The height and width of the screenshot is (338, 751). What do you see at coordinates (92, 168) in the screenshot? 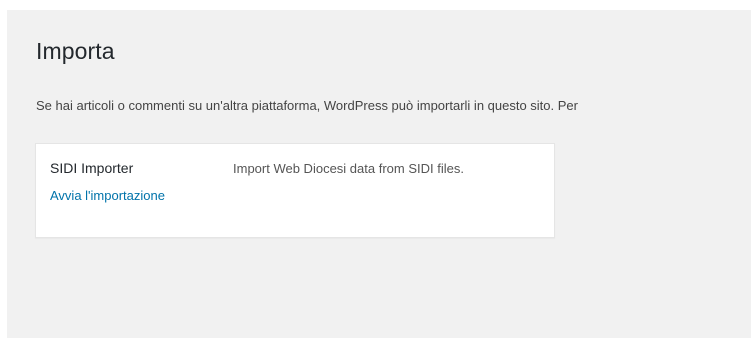
I see `importer-name: SIDI Importer` at bounding box center [92, 168].